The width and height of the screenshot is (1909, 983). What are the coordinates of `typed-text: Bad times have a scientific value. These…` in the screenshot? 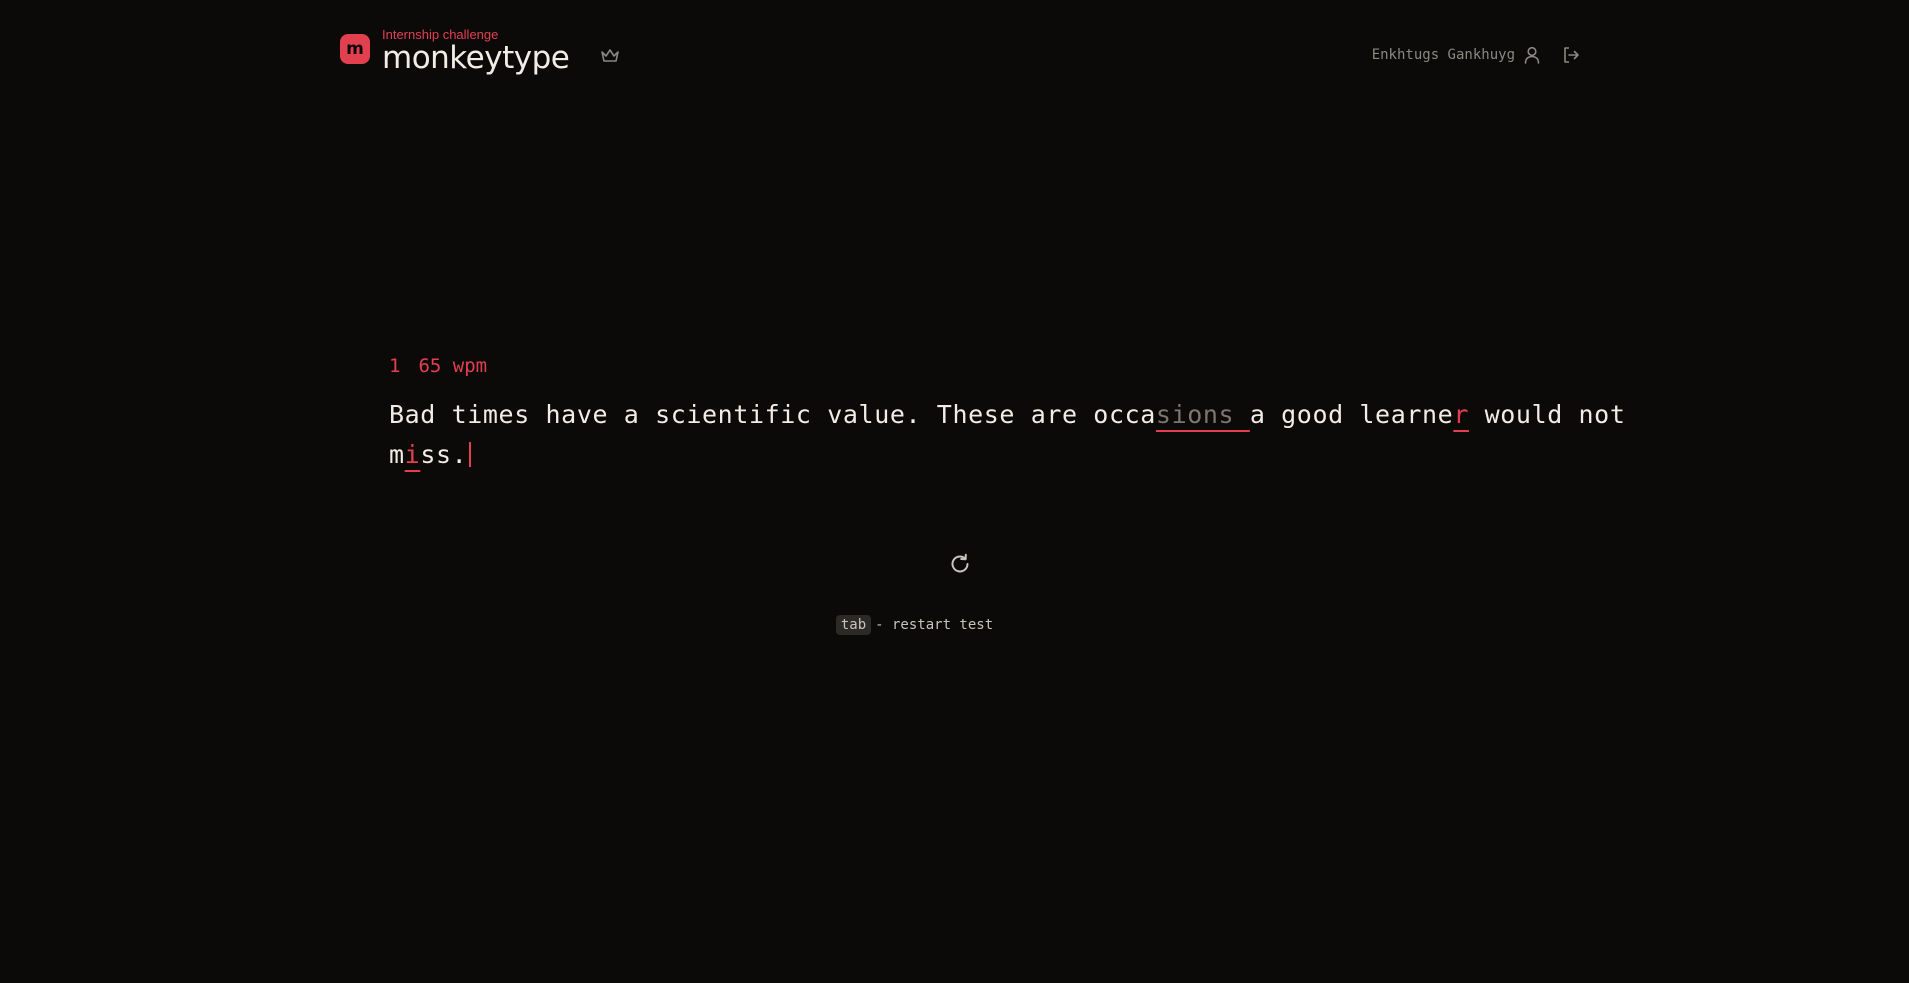 It's located at (772, 414).